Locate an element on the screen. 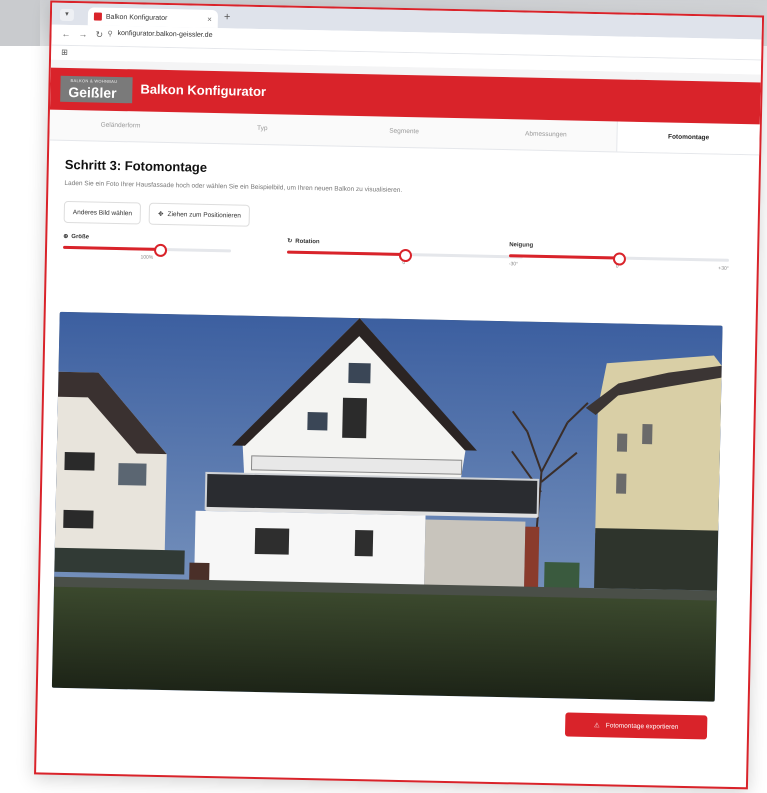  size-label: Größe is located at coordinates (80, 236).